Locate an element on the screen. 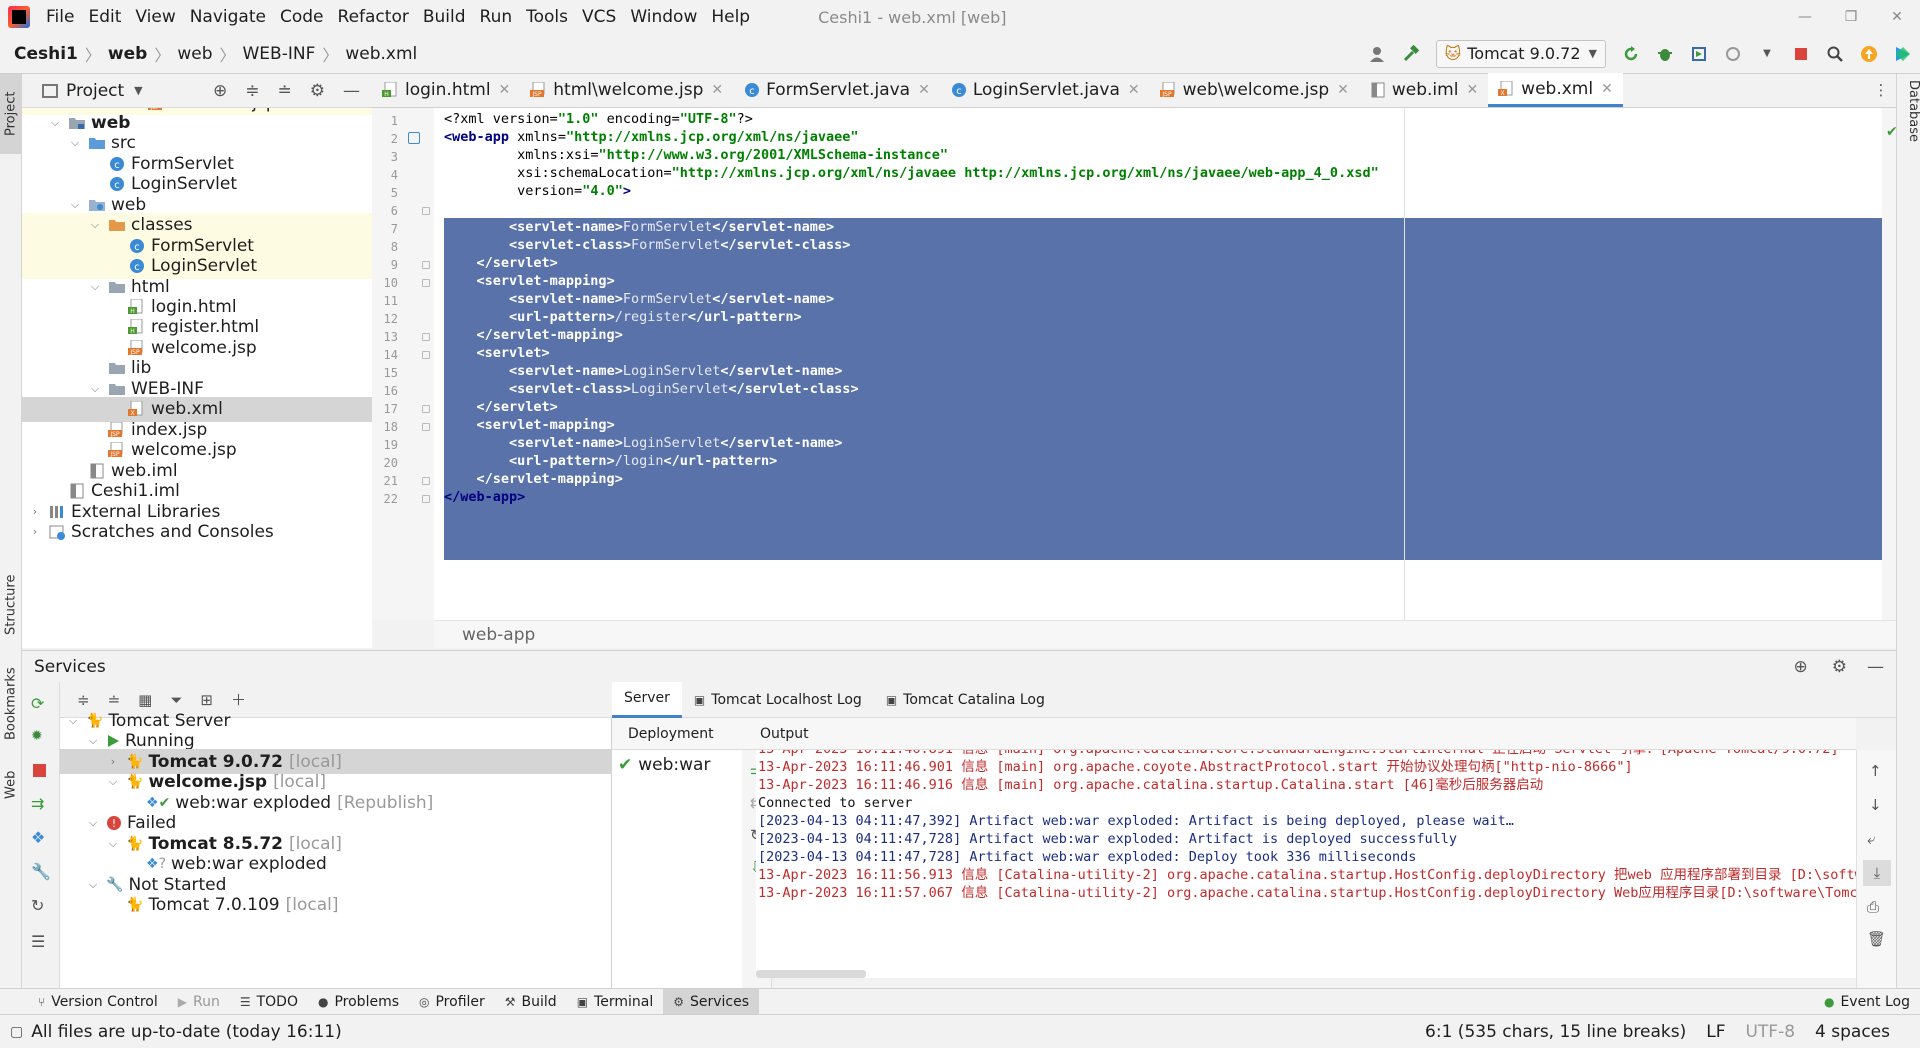 This screenshot has height=1048, width=1920. editor-tab: JSP html\welcome.jsp ✕ is located at coordinates (626, 90).